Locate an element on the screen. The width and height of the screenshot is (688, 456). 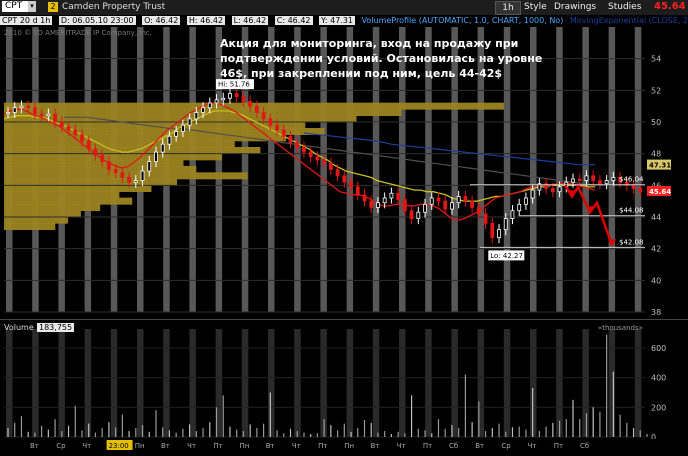
time-tick: Пт is located at coordinates (427, 446).